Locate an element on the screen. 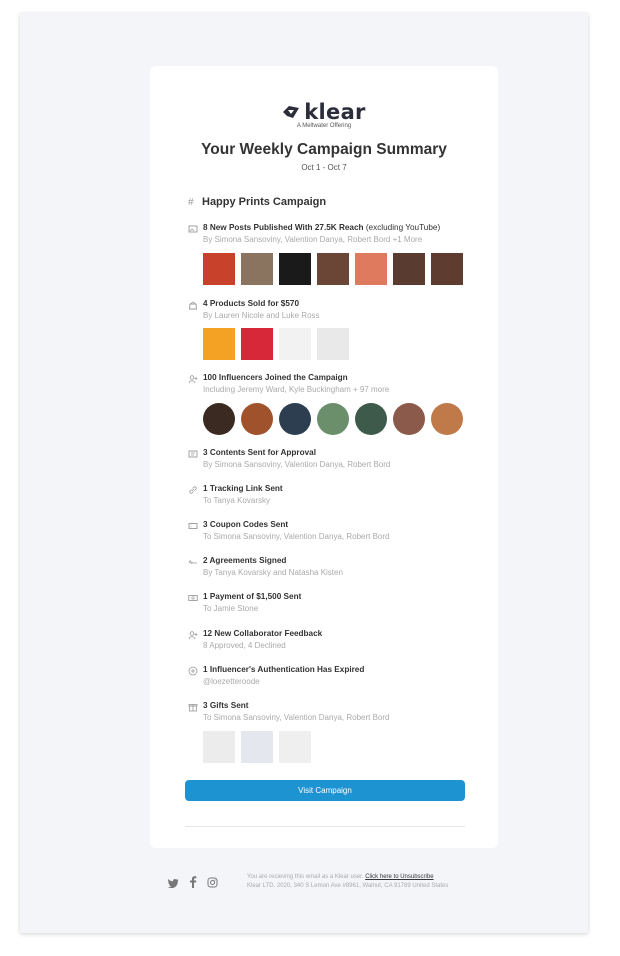 Image resolution: width=620 pixels, height=956 pixels. item-subtitle: To Jamie Stone is located at coordinates (231, 608).